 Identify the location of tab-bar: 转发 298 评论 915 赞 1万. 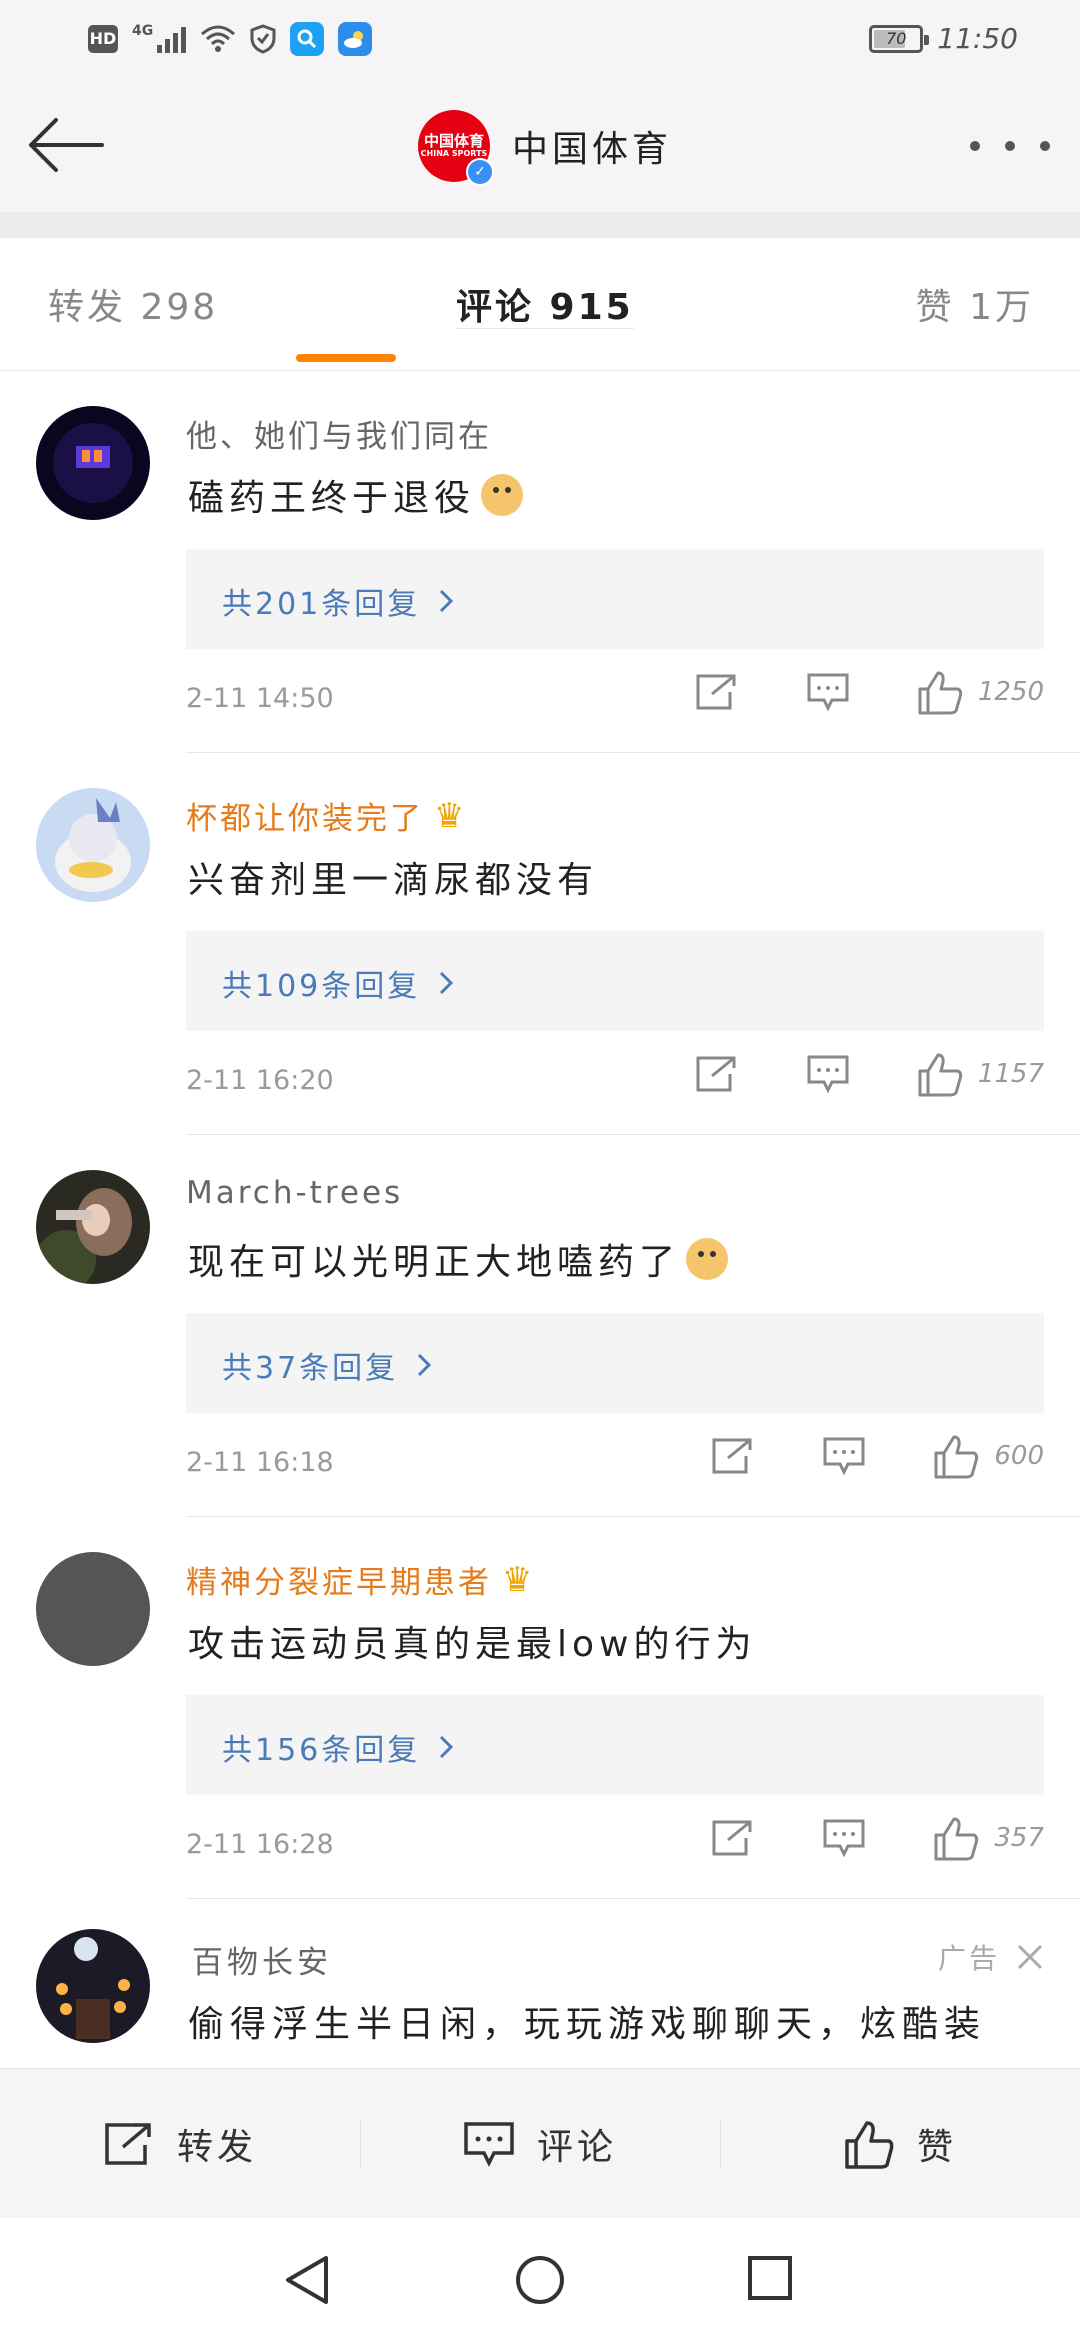
(540, 304).